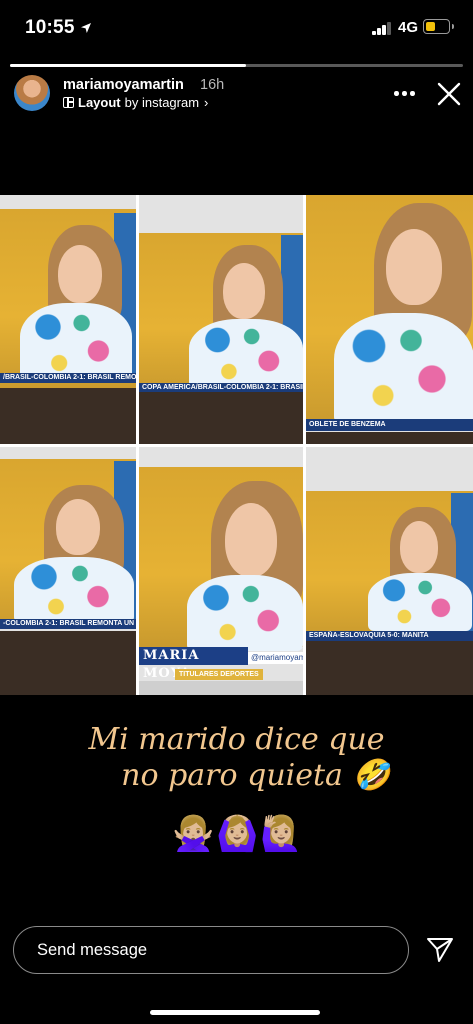 The image size is (473, 1024). What do you see at coordinates (128, 65) in the screenshot?
I see `story-progress-fill` at bounding box center [128, 65].